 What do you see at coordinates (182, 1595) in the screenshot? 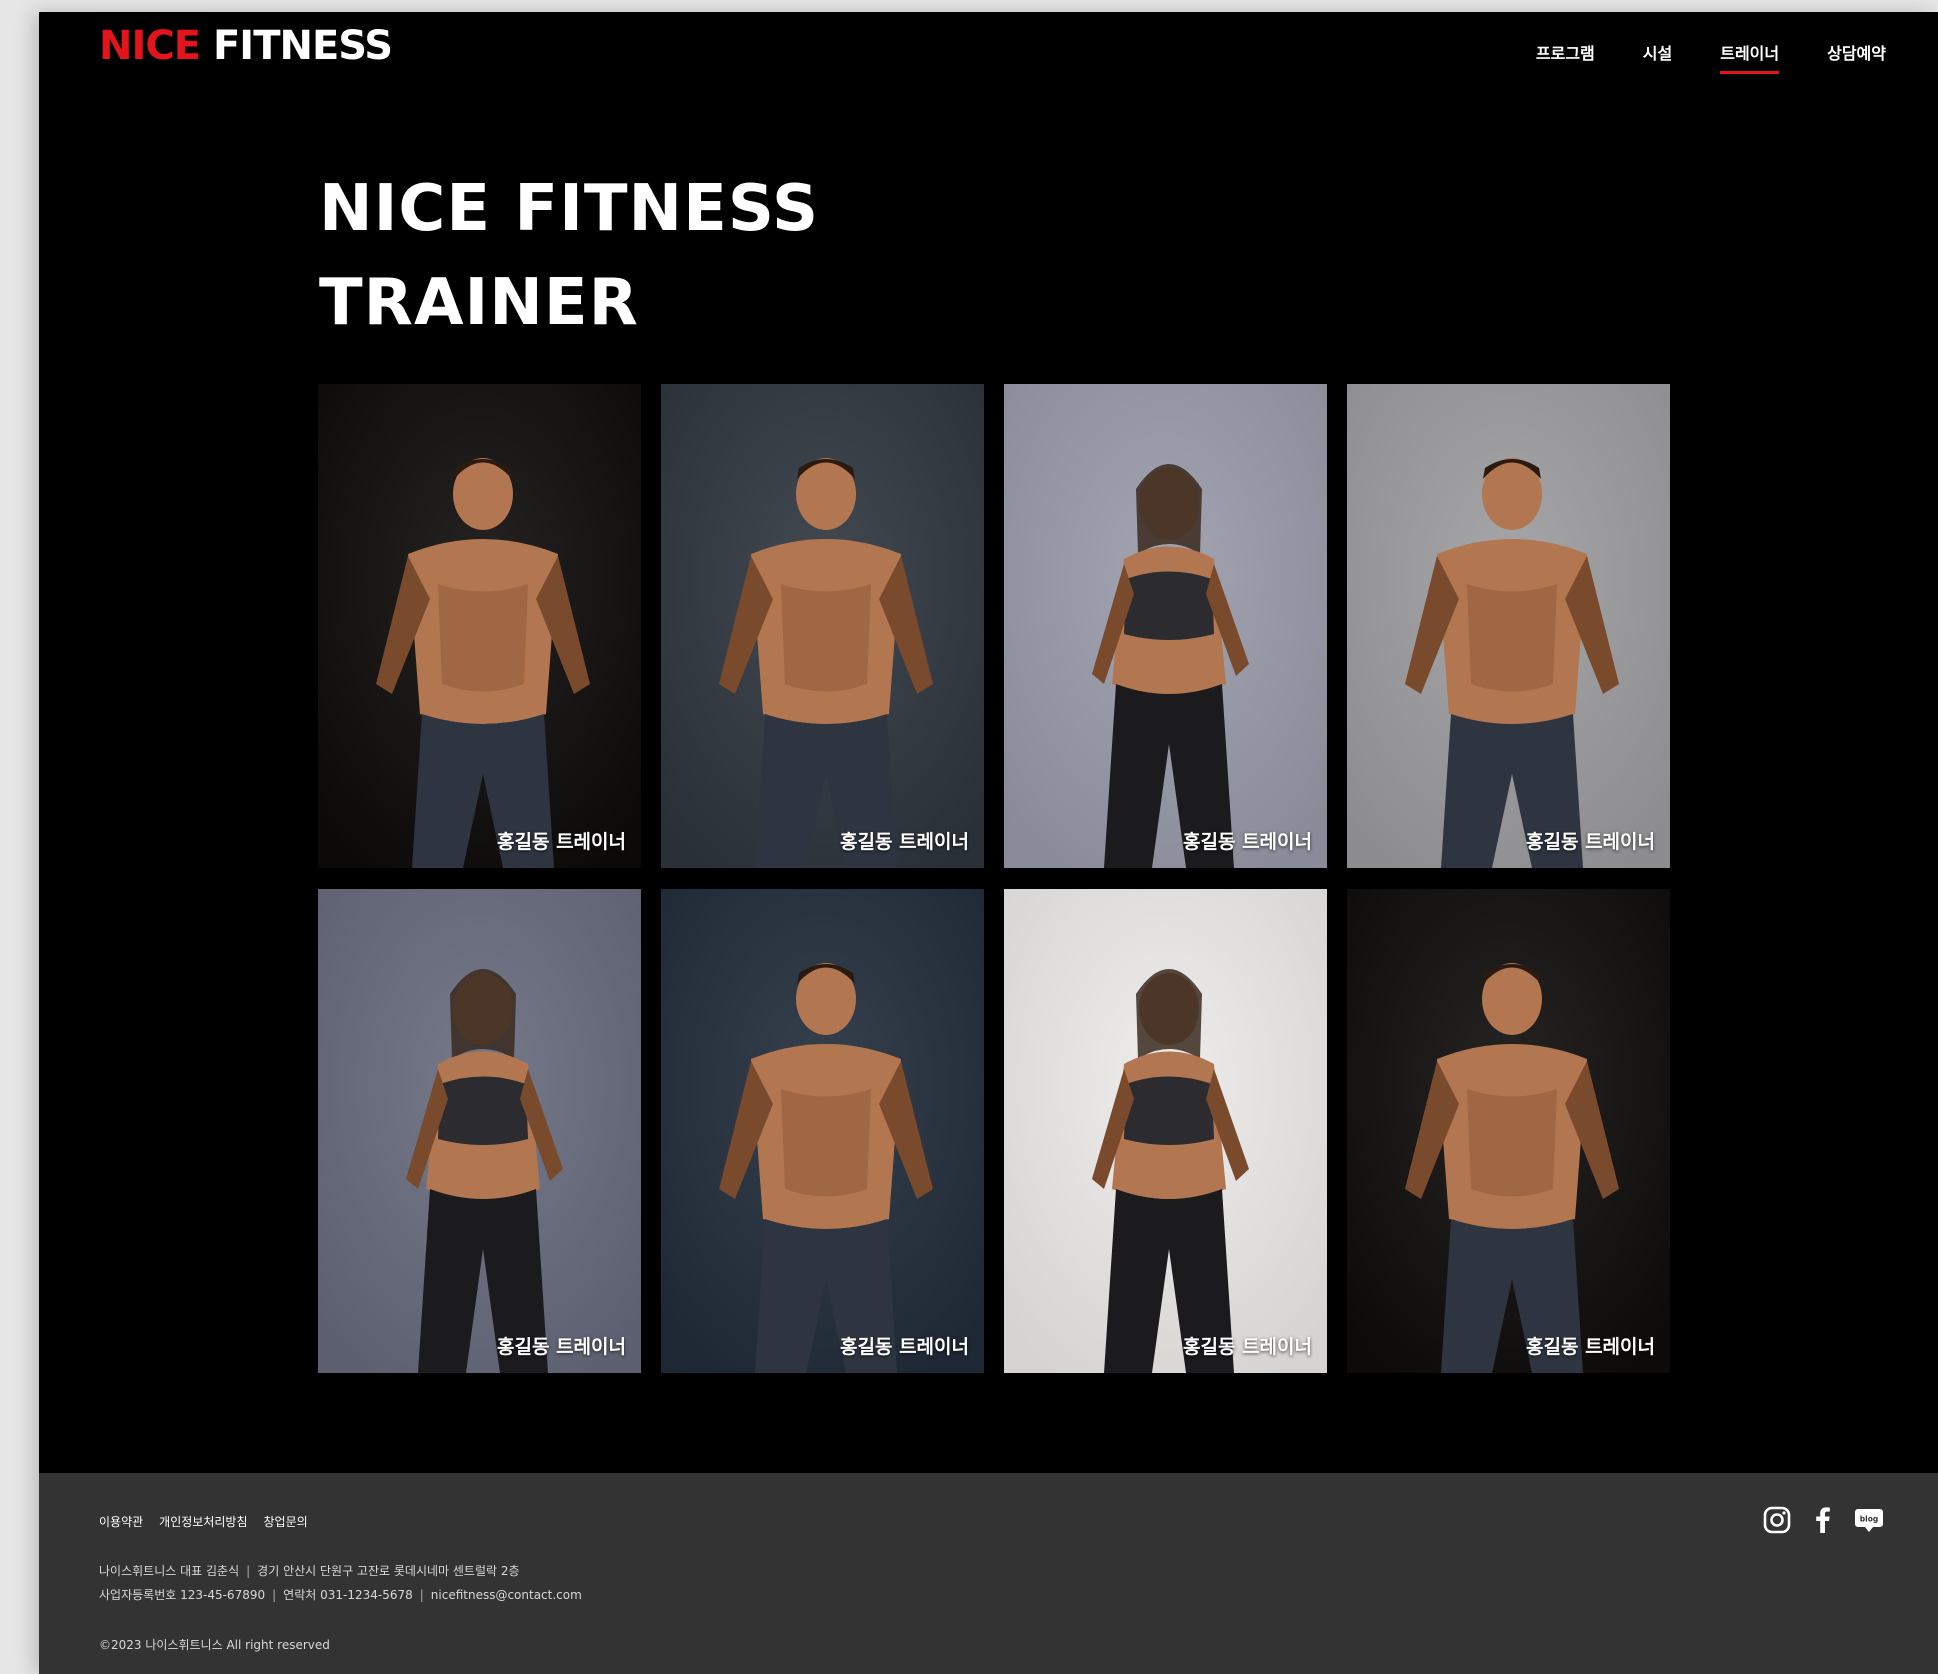
I see `footer-business-number: 사업자등록번호 123-45-67890` at bounding box center [182, 1595].